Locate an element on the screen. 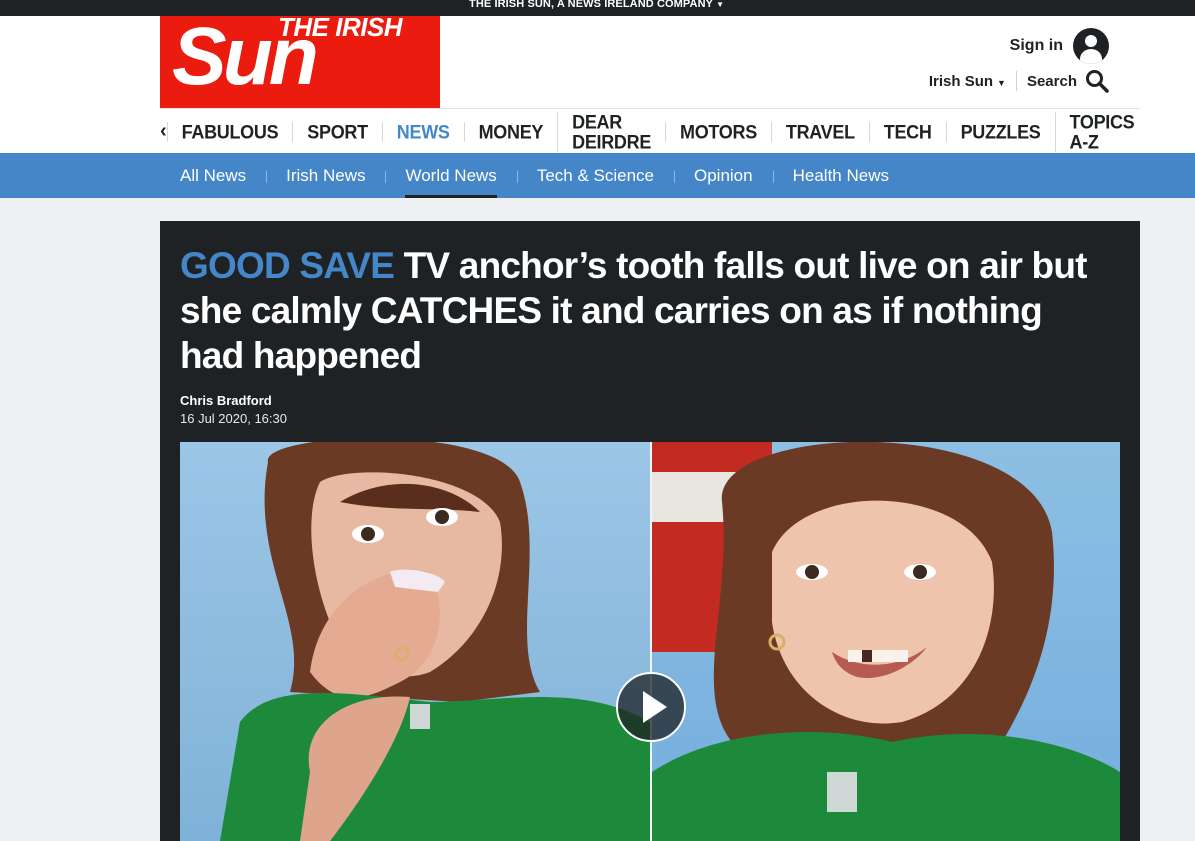  subnav-item-irish-news: Irish News is located at coordinates (325, 175).